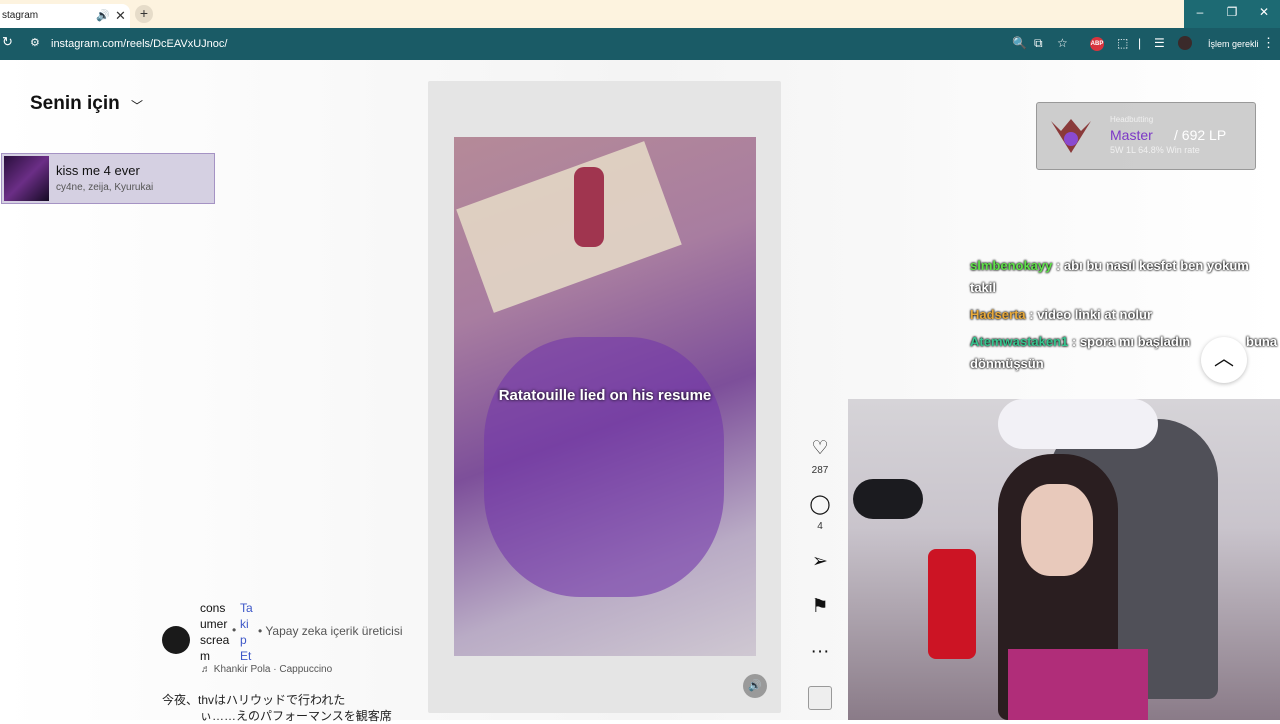 This screenshot has height=724, width=1280. What do you see at coordinates (137, 105) in the screenshot?
I see `chevron-down-icon: ﹀` at bounding box center [137, 105].